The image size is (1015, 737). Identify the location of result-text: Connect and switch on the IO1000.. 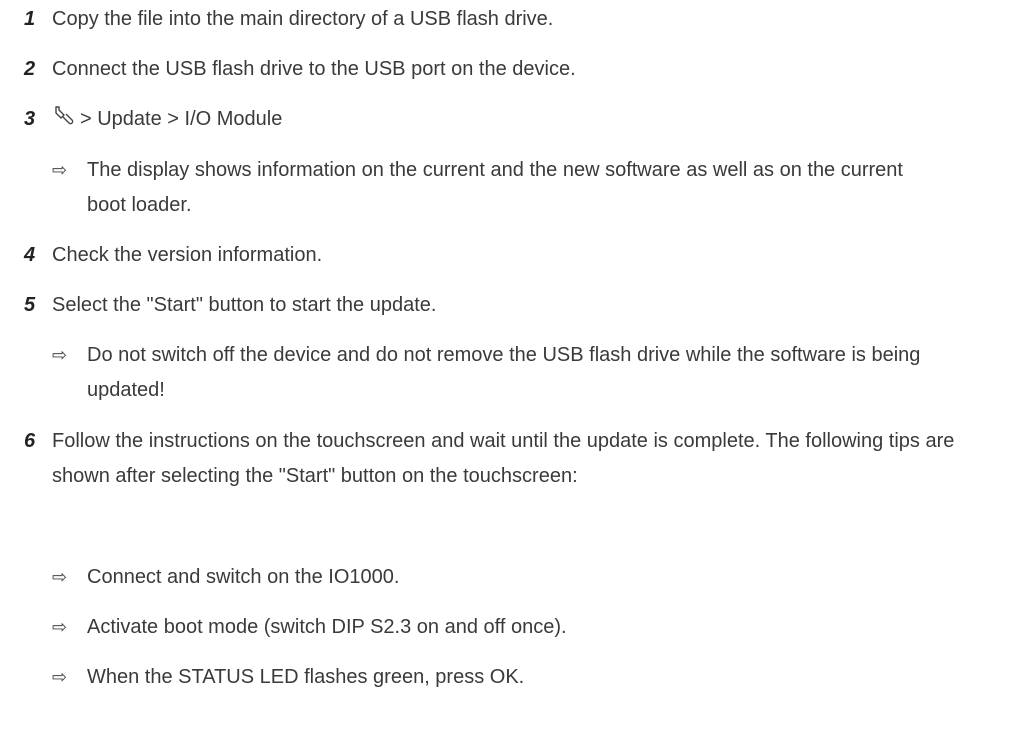
(243, 577).